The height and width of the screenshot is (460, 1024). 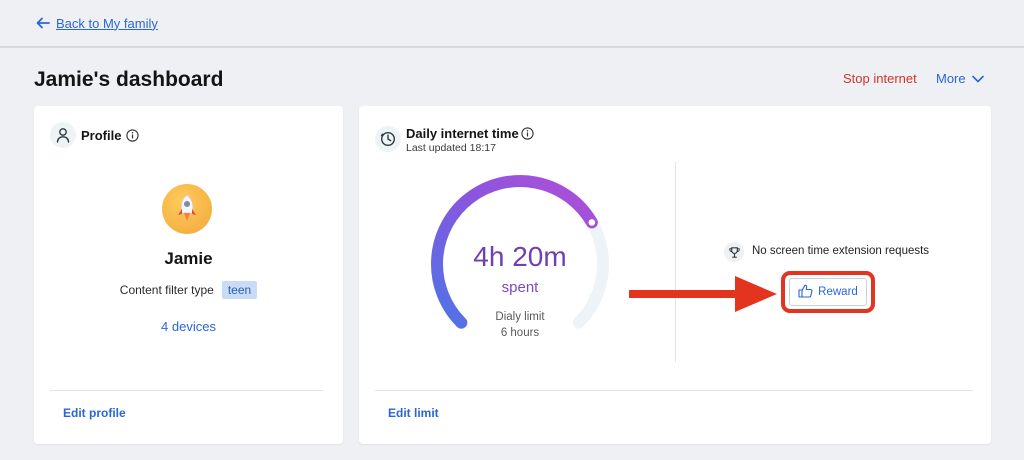 What do you see at coordinates (520, 317) in the screenshot?
I see `daily-limit-label: Dialy limit` at bounding box center [520, 317].